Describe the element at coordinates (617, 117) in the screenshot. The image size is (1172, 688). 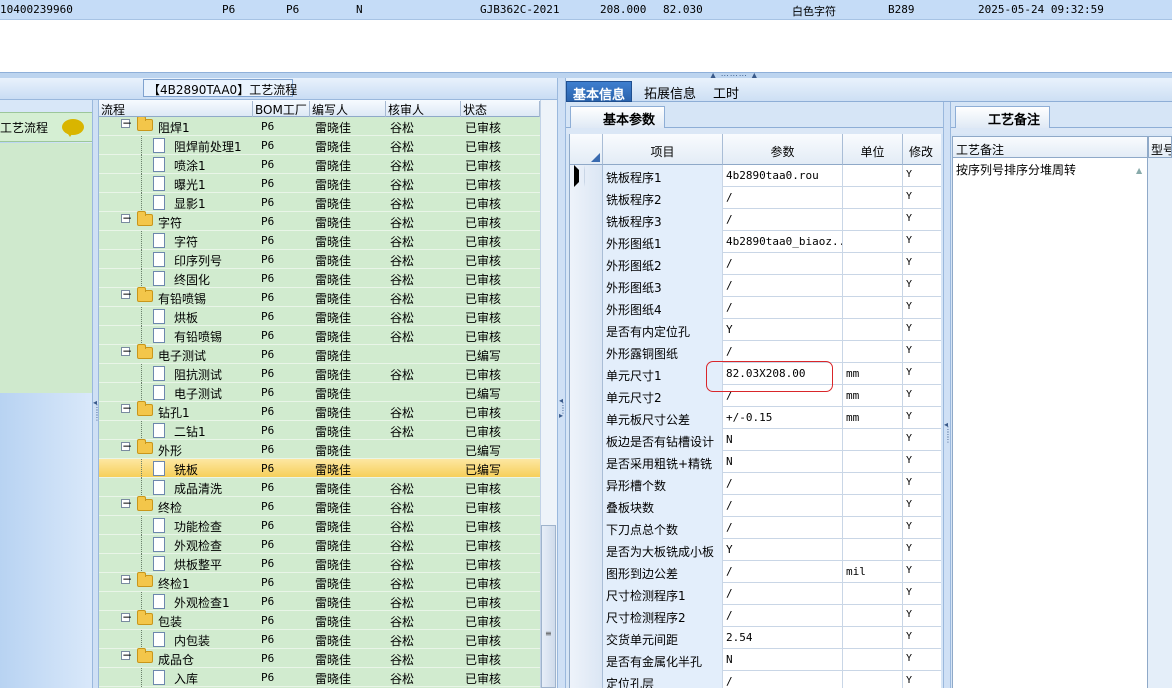
I see `tab-basic-params: 基本参数` at that location.